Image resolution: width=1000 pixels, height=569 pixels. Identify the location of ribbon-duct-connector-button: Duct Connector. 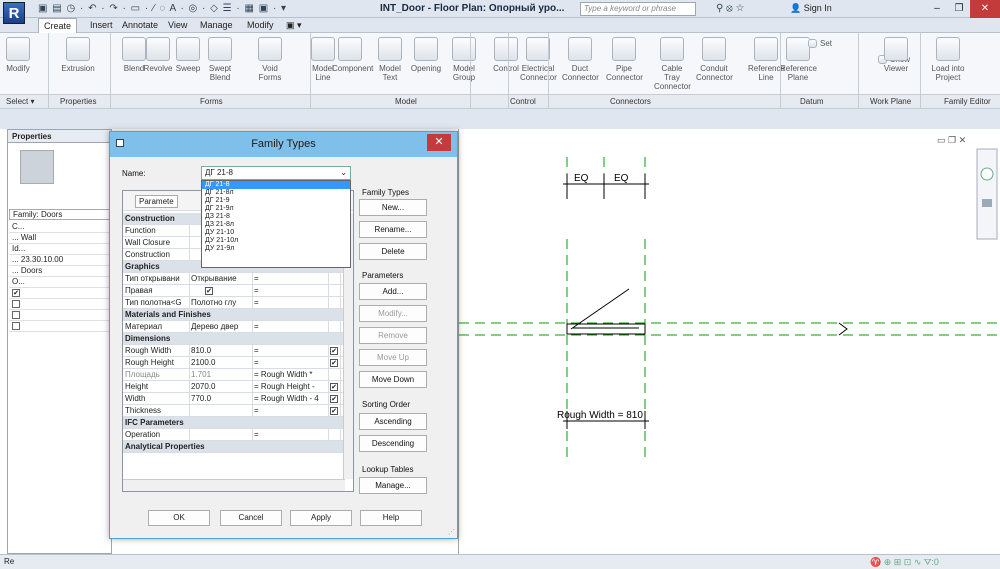
(580, 59).